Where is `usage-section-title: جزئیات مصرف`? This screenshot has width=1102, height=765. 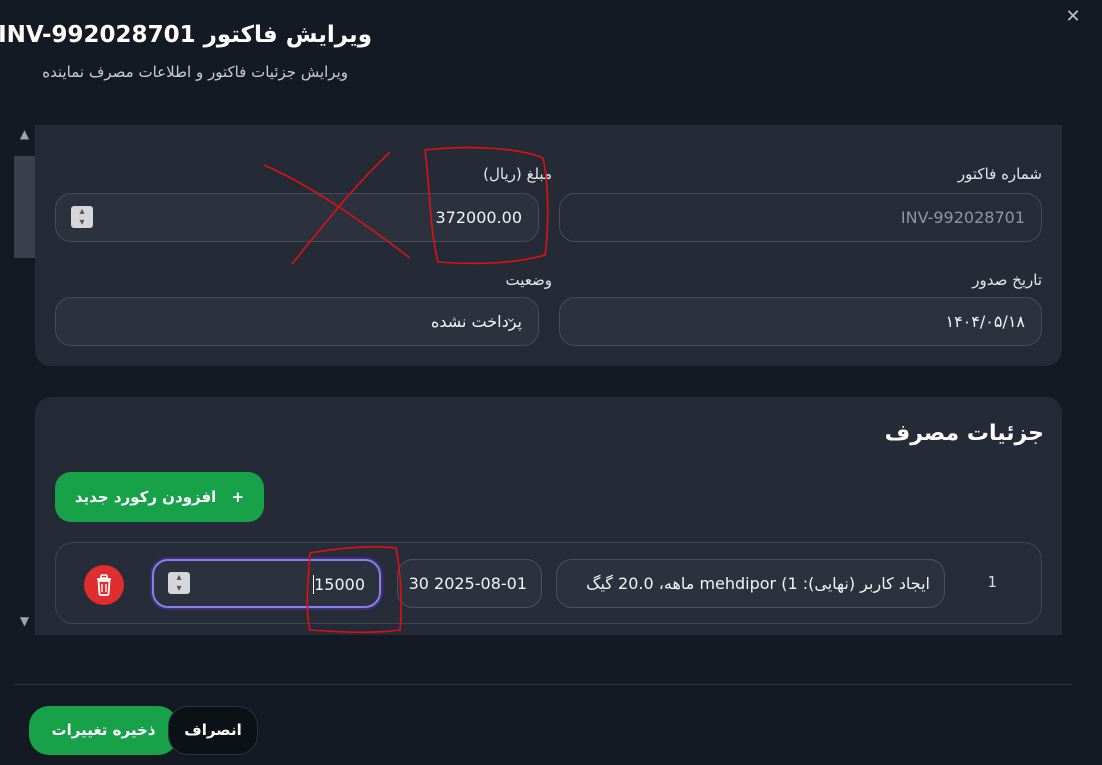 usage-section-title: جزئیات مصرف is located at coordinates (964, 433).